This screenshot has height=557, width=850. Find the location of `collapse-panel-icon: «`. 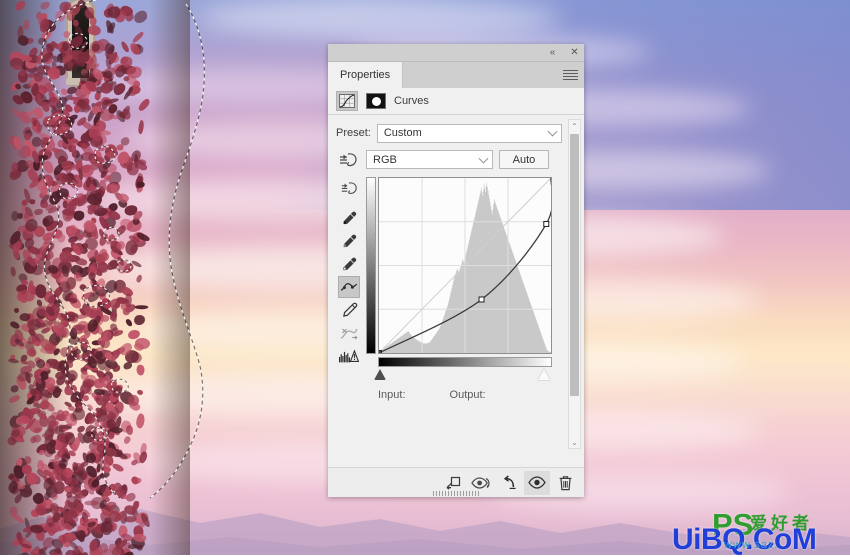

collapse-panel-icon: « is located at coordinates (552, 53).